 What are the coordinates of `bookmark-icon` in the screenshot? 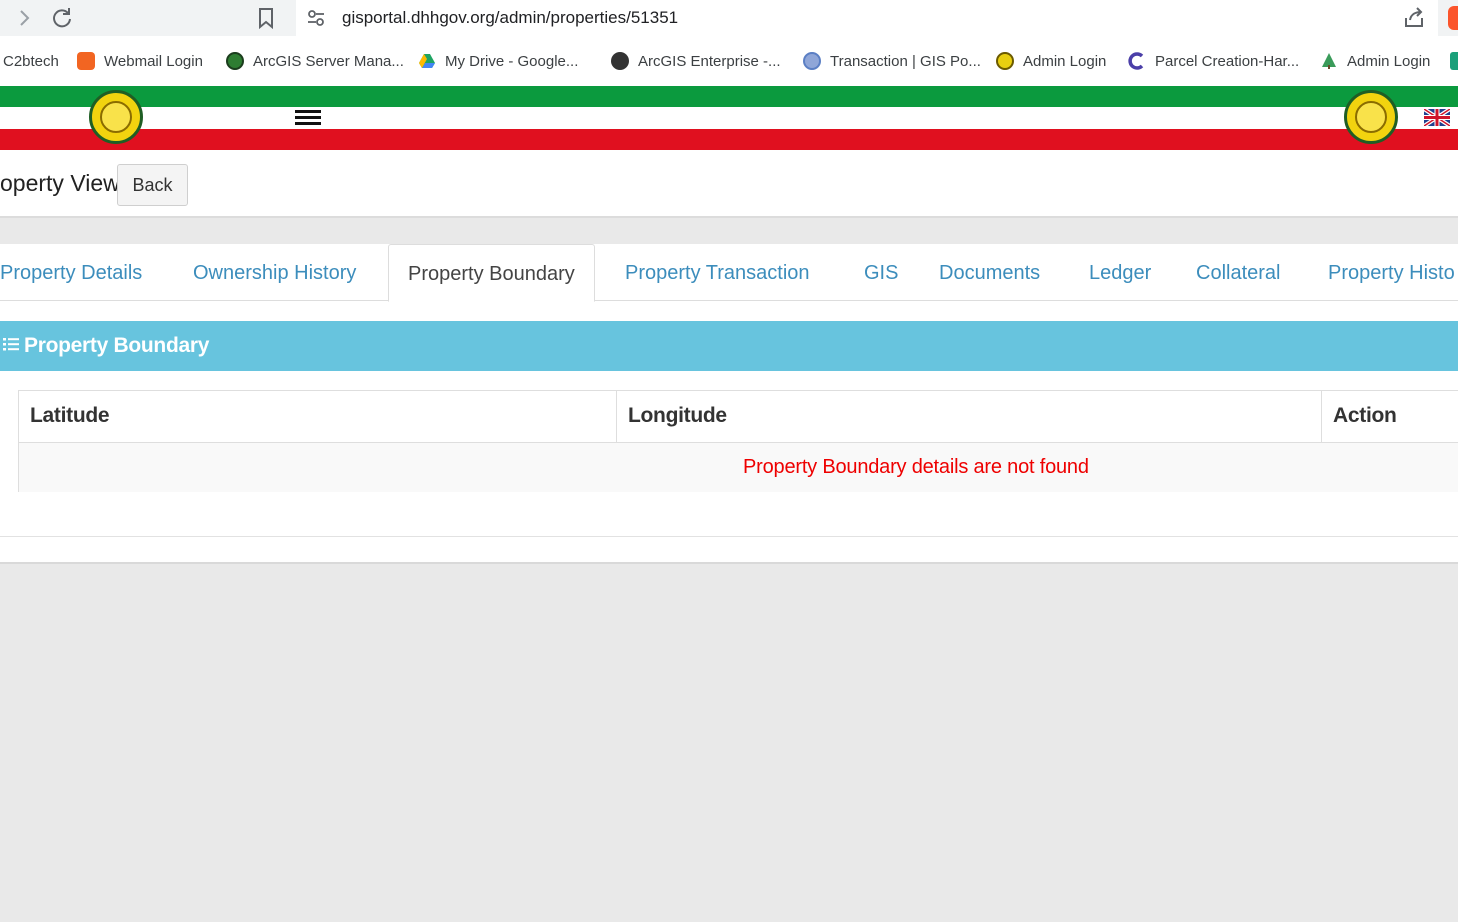 It's located at (266, 18).